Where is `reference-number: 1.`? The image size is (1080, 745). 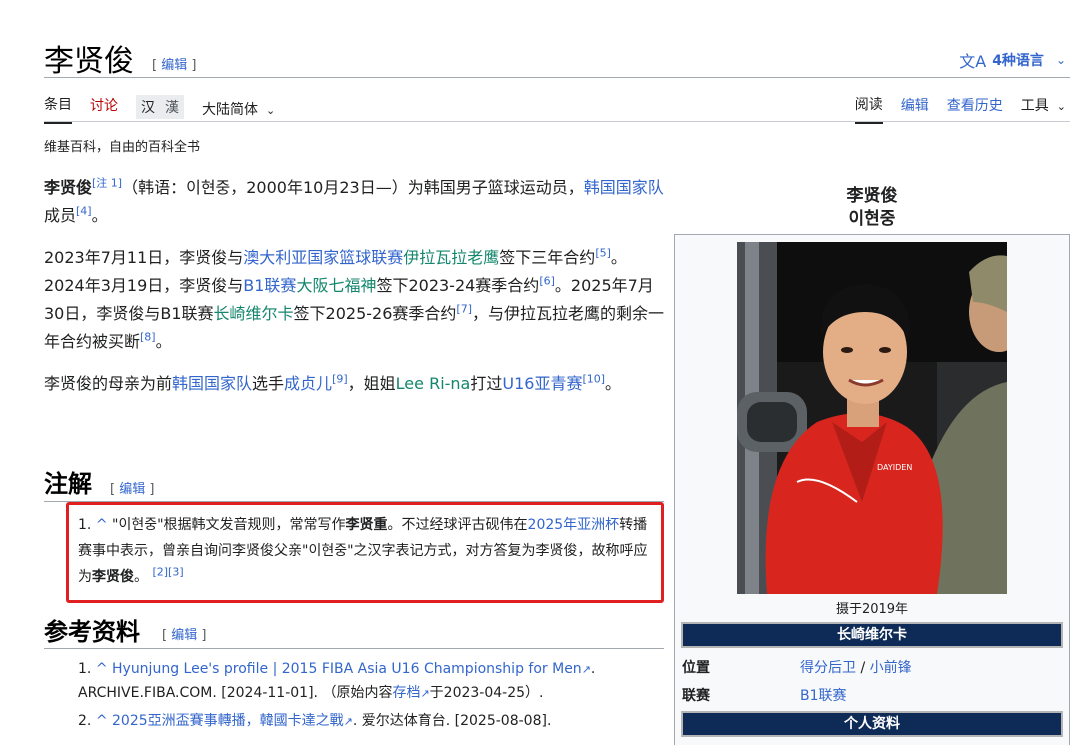 reference-number: 1. is located at coordinates (85, 669).